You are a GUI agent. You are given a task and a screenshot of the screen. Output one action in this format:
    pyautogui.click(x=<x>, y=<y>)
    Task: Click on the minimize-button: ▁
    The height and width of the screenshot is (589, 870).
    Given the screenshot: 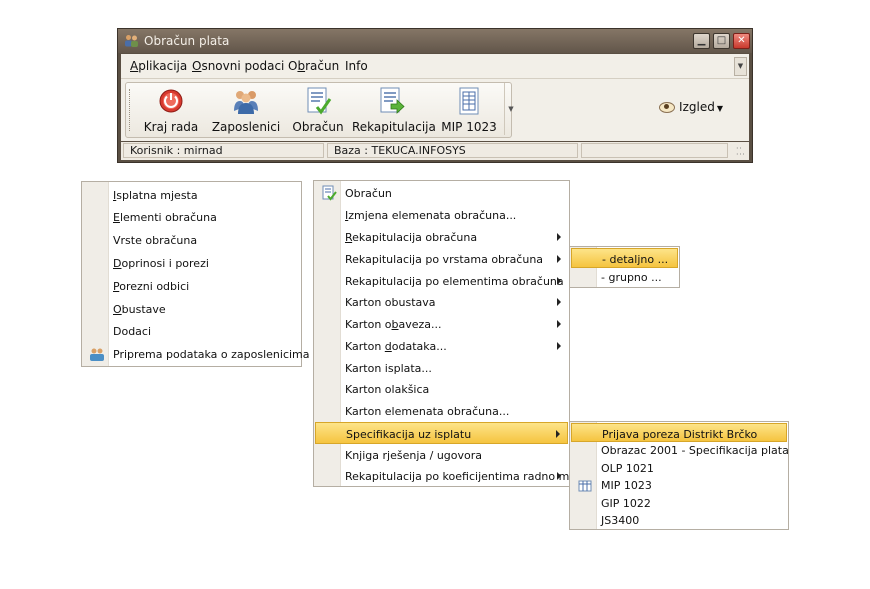 What is the action you would take?
    pyautogui.click(x=701, y=41)
    